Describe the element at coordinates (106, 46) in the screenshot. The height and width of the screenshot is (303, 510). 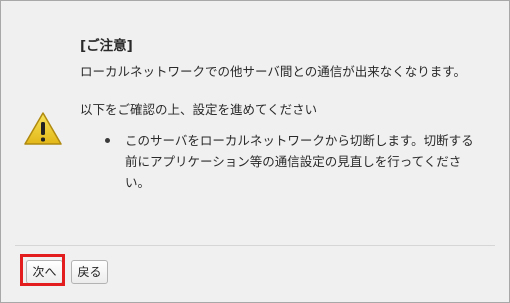
I see `dialog-title: [ご注意]` at that location.